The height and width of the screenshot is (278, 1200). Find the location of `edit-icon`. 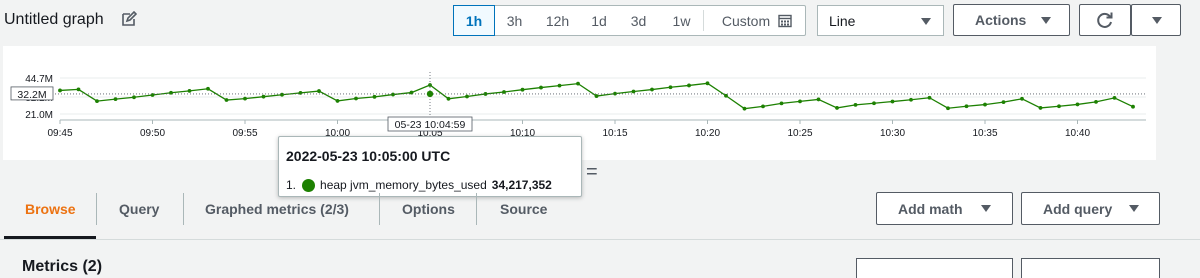

edit-icon is located at coordinates (129, 19).